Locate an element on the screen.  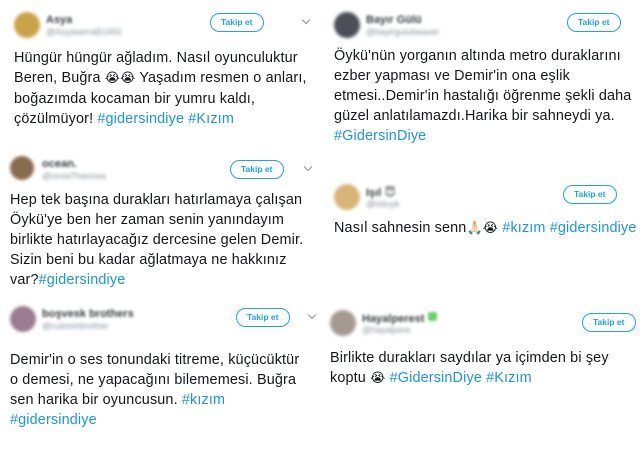
crying-face-icon: 😭😭 is located at coordinates (120, 78).